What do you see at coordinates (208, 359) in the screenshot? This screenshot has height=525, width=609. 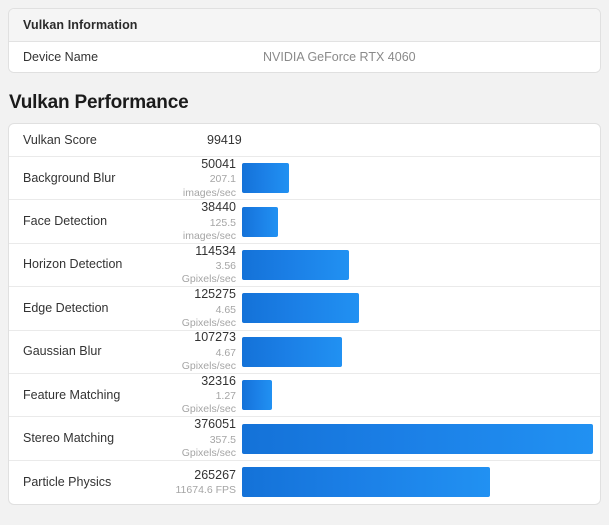 I see `benchmark-rate: 4.67 Gpixels/sec` at bounding box center [208, 359].